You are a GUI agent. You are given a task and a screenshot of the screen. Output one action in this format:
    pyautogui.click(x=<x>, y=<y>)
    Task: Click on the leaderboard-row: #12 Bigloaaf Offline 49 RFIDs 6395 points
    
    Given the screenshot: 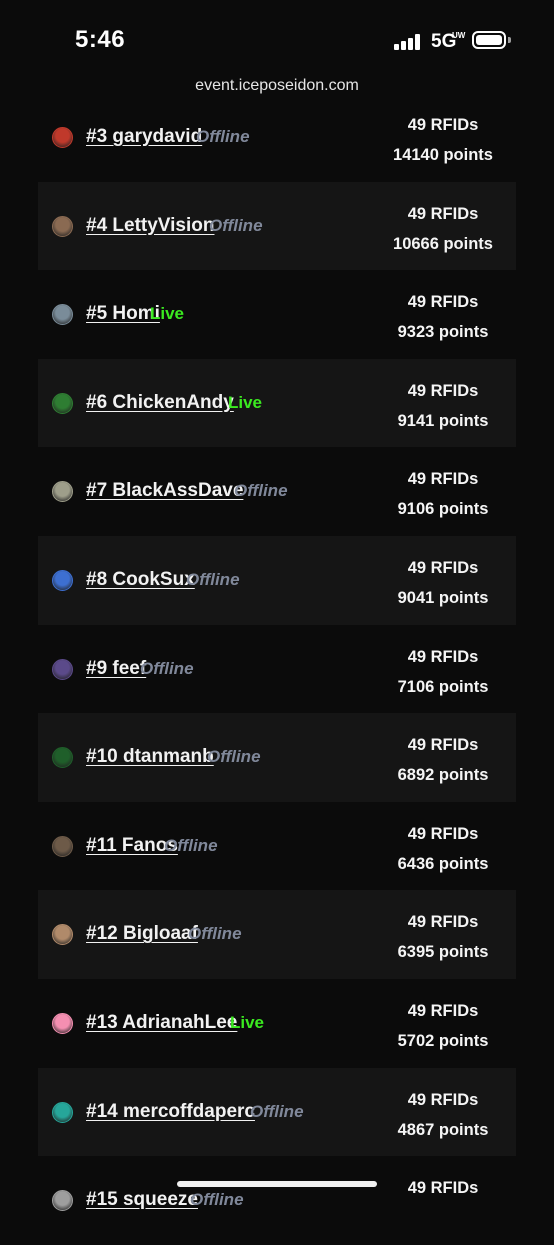 What is the action you would take?
    pyautogui.click(x=277, y=934)
    